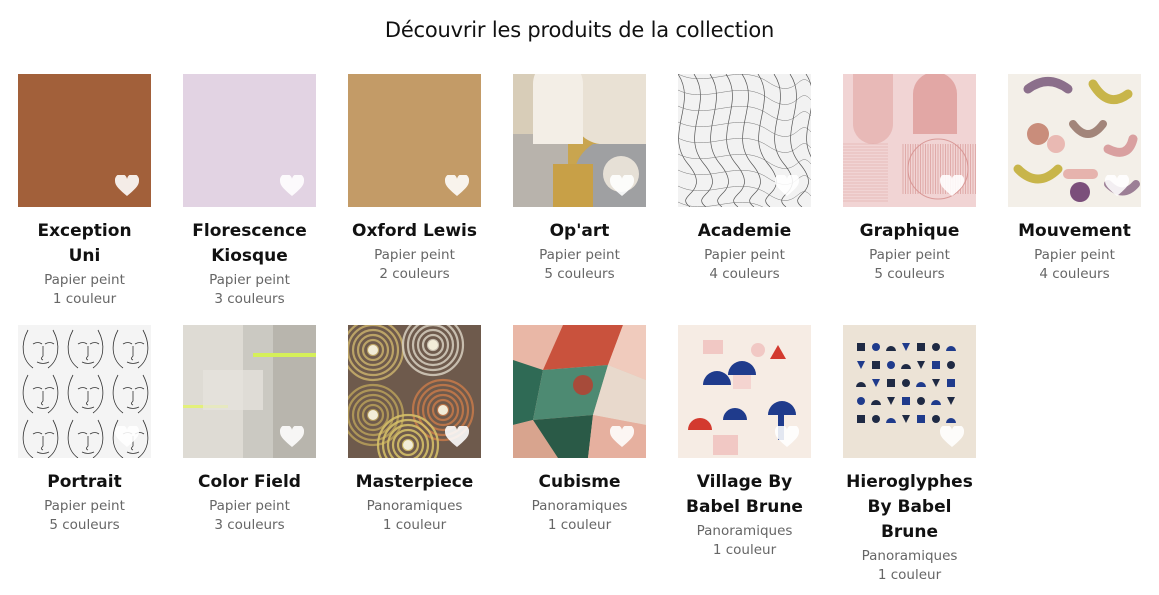  I want to click on product-name: Academie, so click(744, 231).